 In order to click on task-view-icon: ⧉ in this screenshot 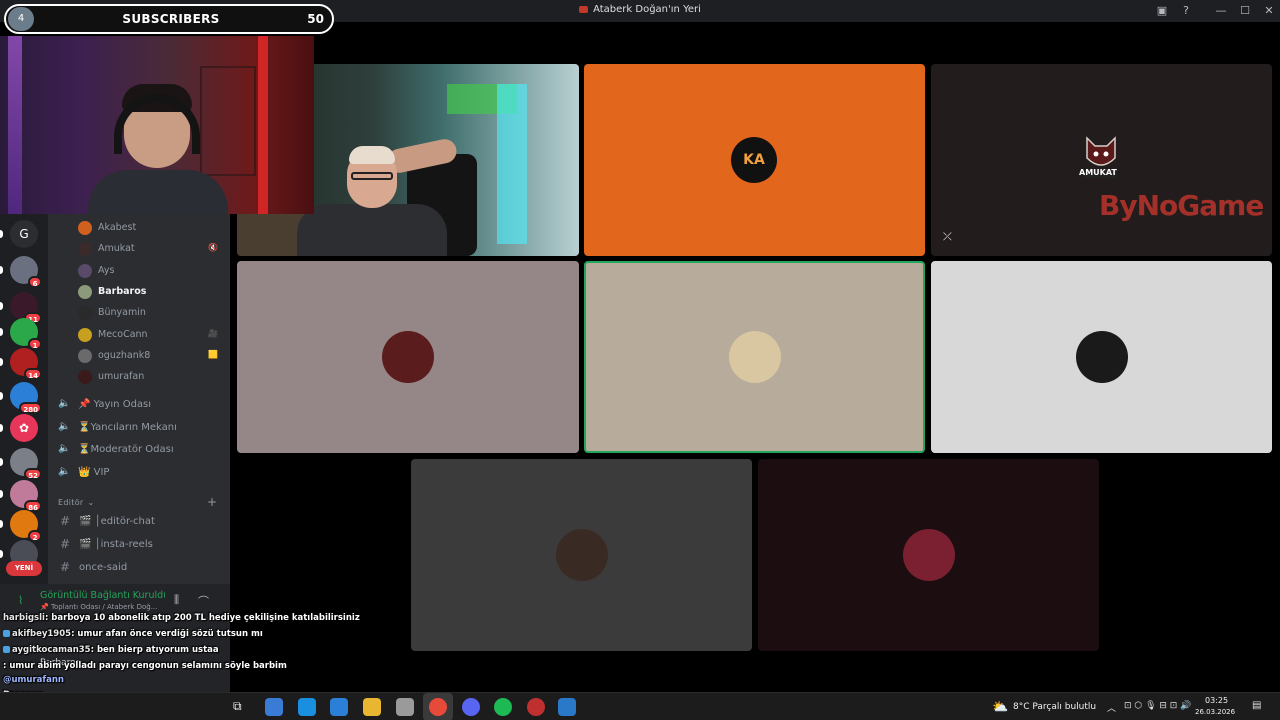, I will do `click(237, 706)`.